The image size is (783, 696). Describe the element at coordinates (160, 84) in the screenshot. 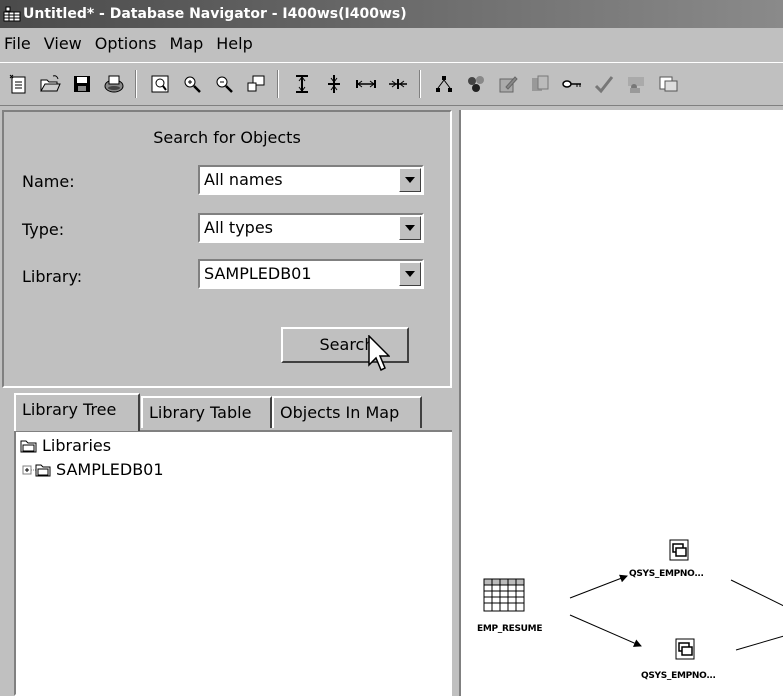

I see `zoom-fit-icon` at that location.